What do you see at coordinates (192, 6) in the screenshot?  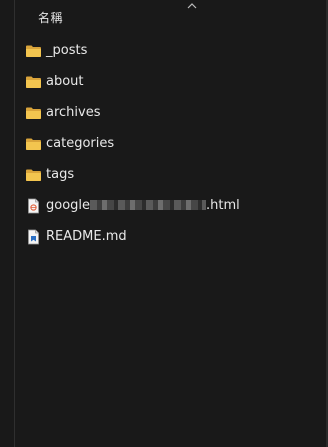 I see `chevron-up-icon` at bounding box center [192, 6].